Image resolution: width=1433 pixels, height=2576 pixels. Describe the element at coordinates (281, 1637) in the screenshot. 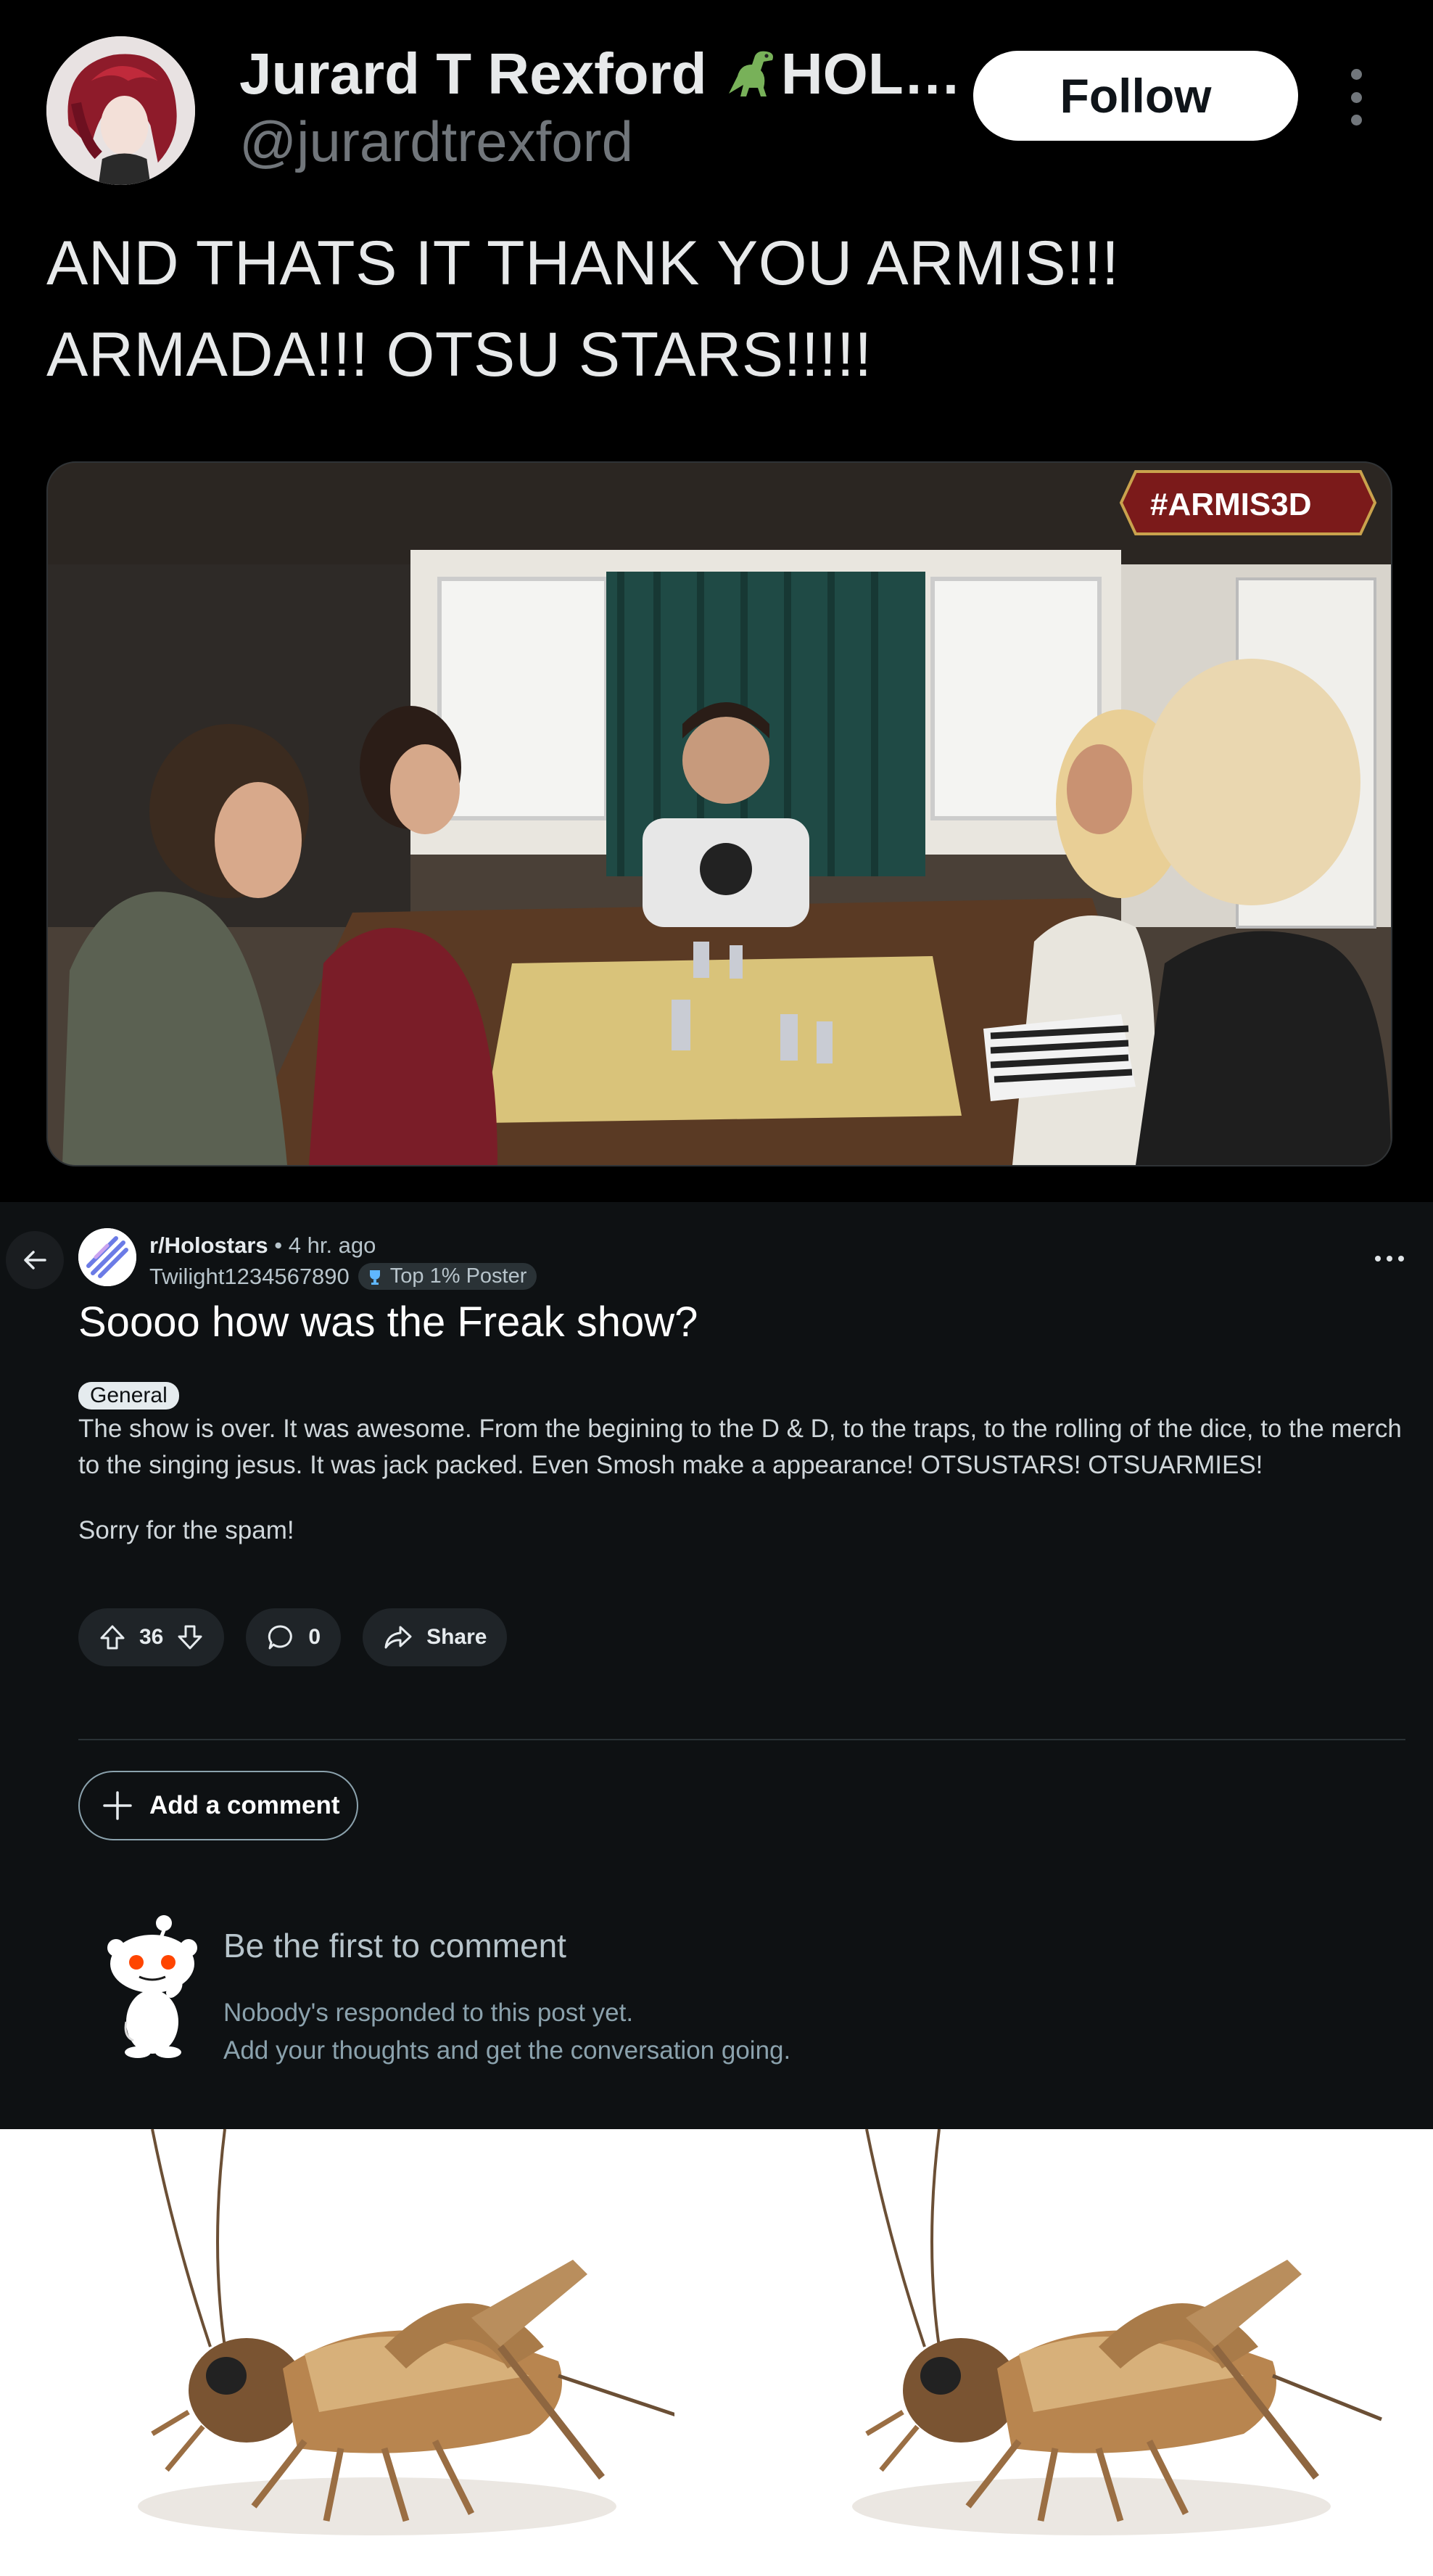

I see `comment-icon` at that location.